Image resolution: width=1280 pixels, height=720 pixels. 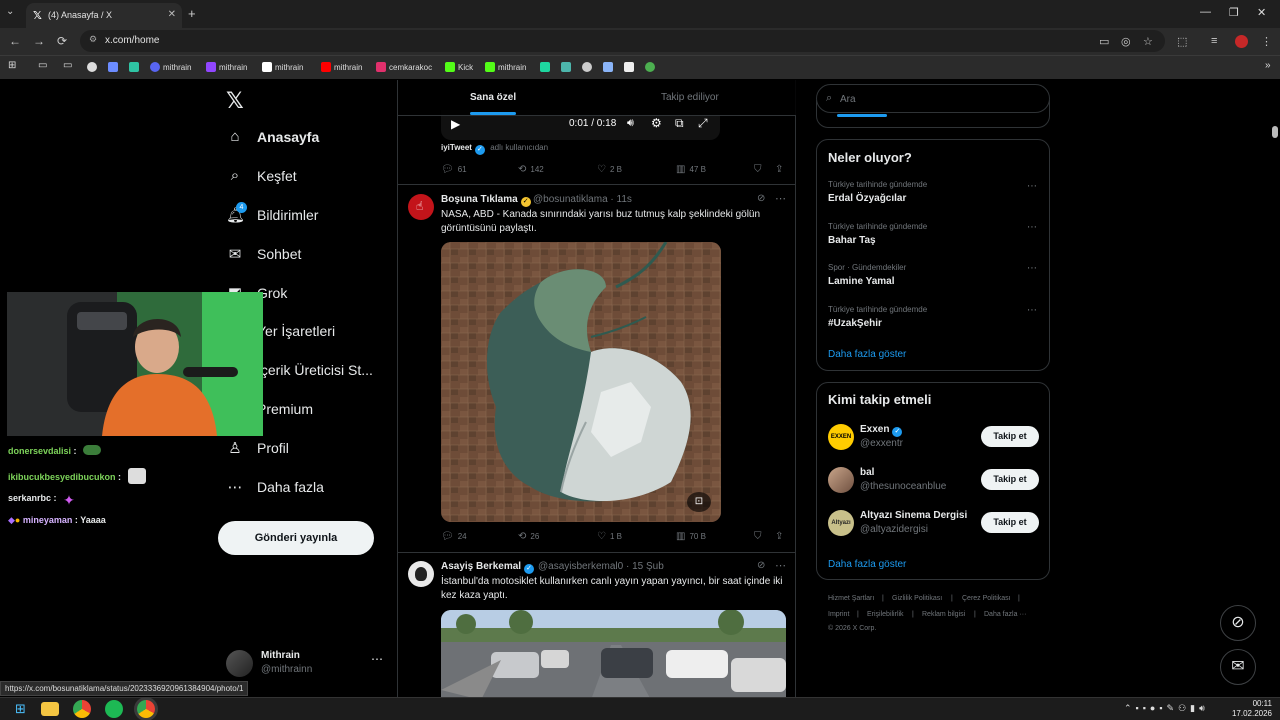 What do you see at coordinates (917, 598) in the screenshot?
I see `footer-link: Gizlilik Politikası` at bounding box center [917, 598].